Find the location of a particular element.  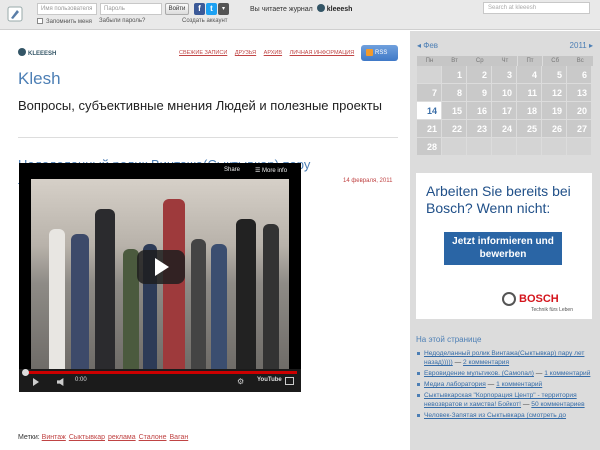

calendar-prev-month: ◂ Фев is located at coordinates (427, 45).